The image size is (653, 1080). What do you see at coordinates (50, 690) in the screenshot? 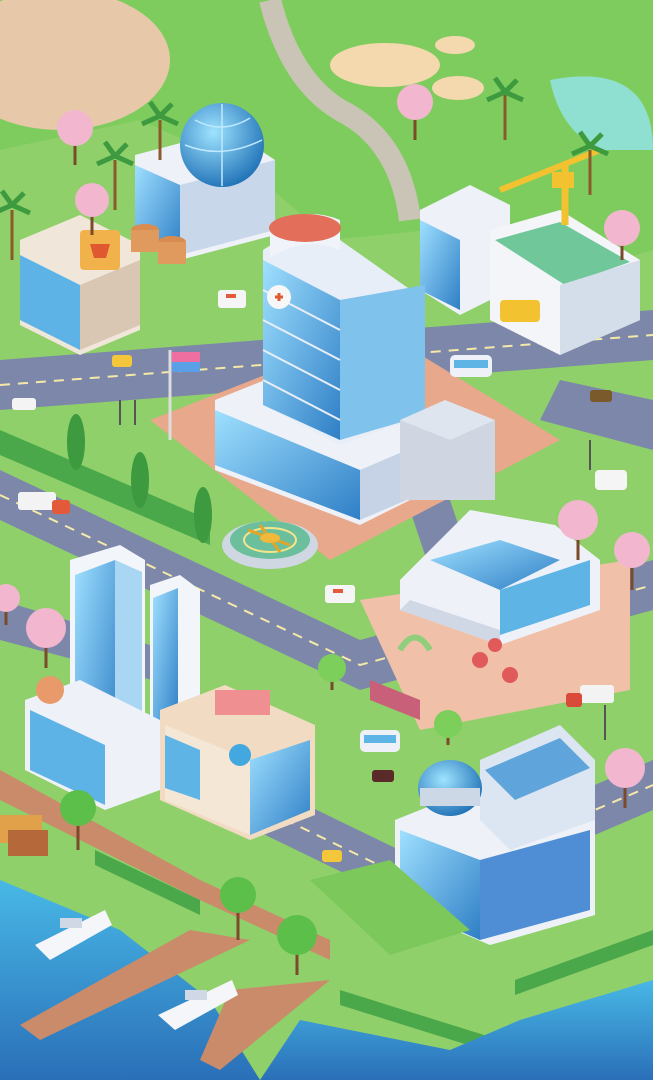
I see `sculpture` at bounding box center [50, 690].